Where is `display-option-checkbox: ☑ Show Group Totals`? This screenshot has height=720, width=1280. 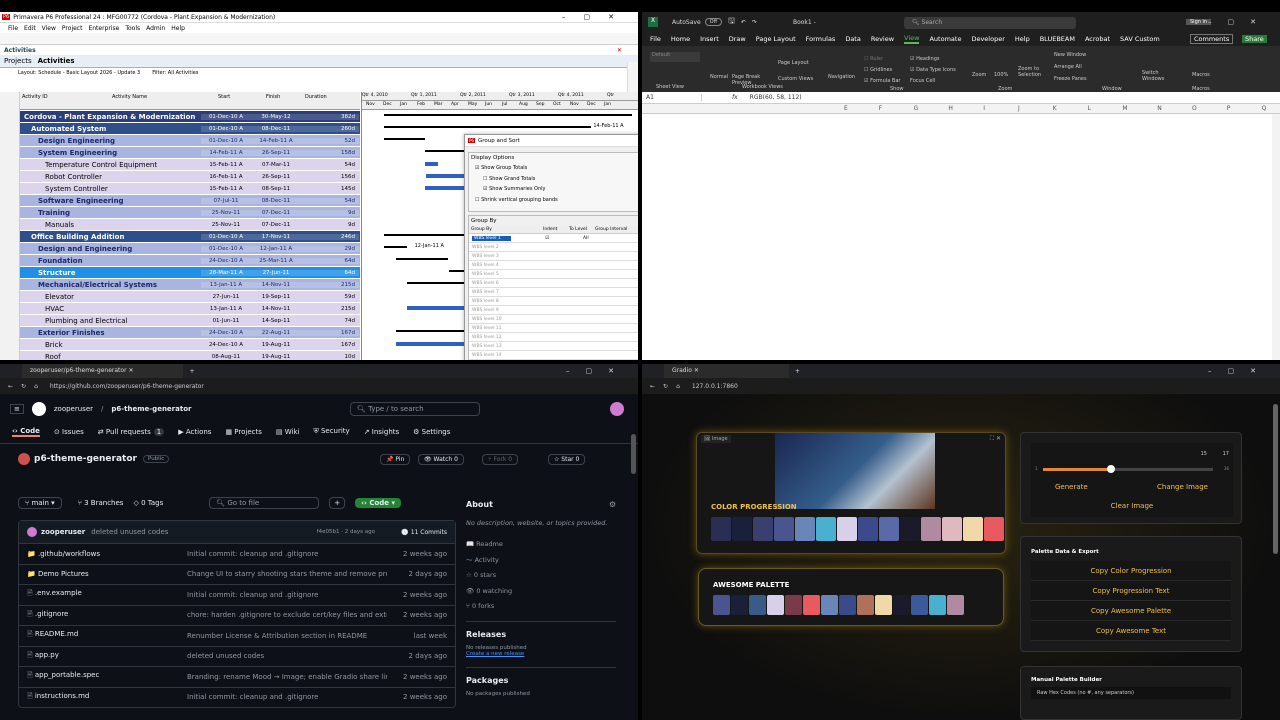 display-option-checkbox: ☑ Show Group Totals is located at coordinates (556, 168).